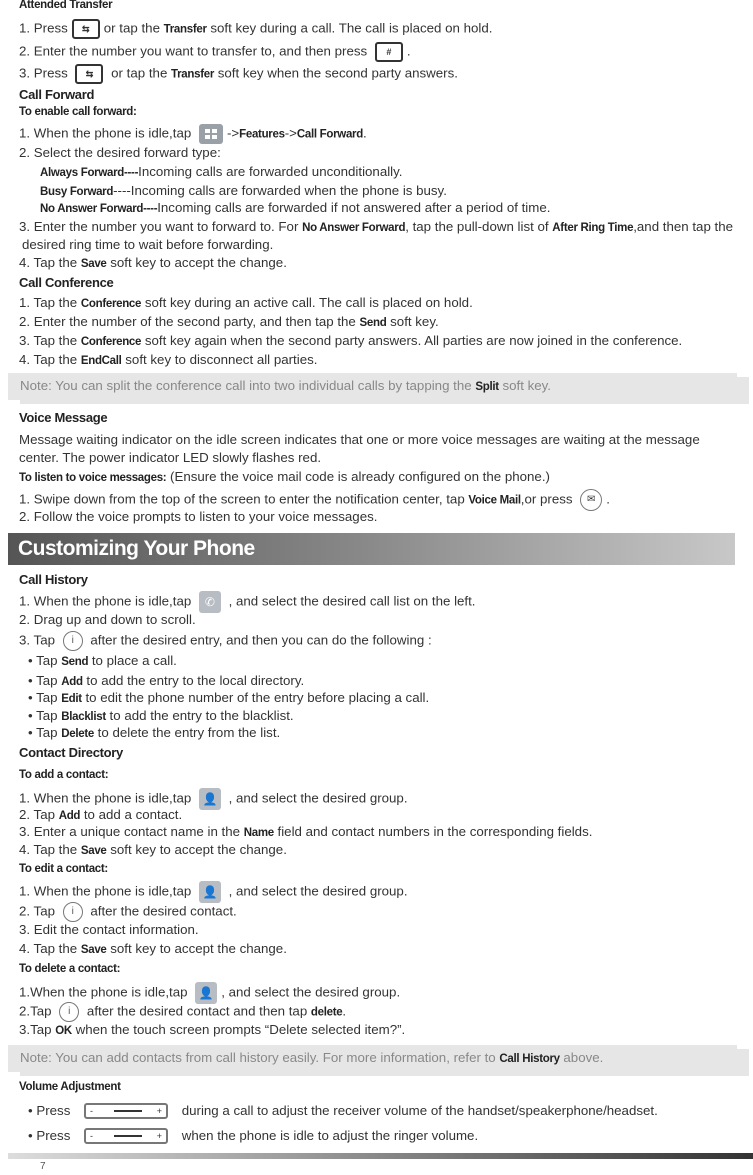 The image size is (753, 1175). Describe the element at coordinates (593, 228) in the screenshot. I see `bold-term: After Ring Time` at that location.